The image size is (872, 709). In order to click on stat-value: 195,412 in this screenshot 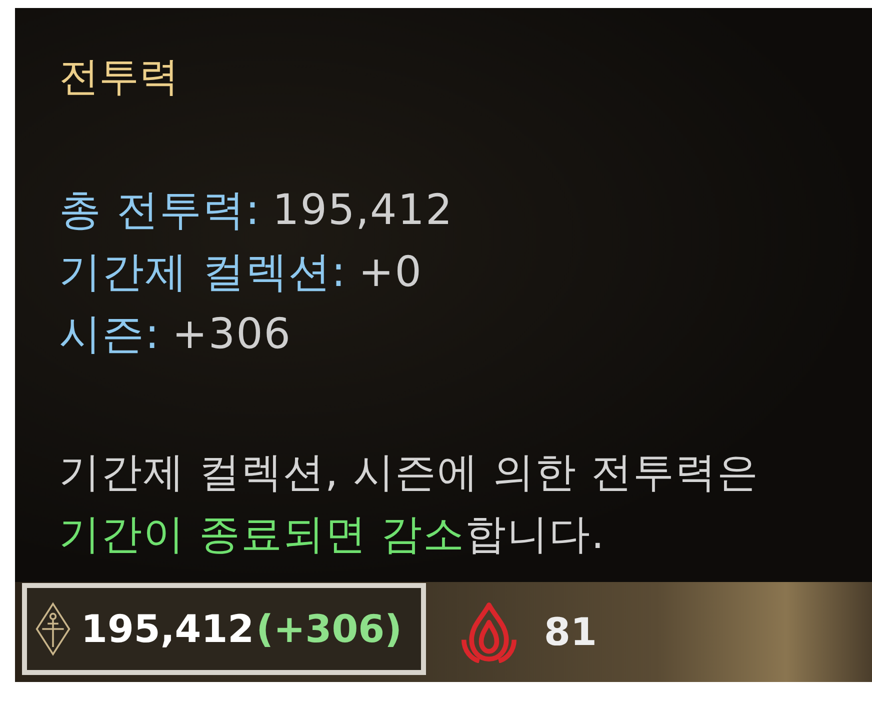, I will do `click(363, 209)`.